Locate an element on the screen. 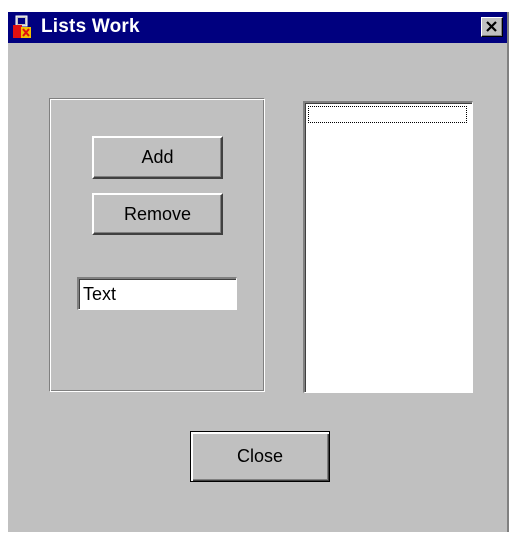  close-glyph-icon is located at coordinates (491, 26).